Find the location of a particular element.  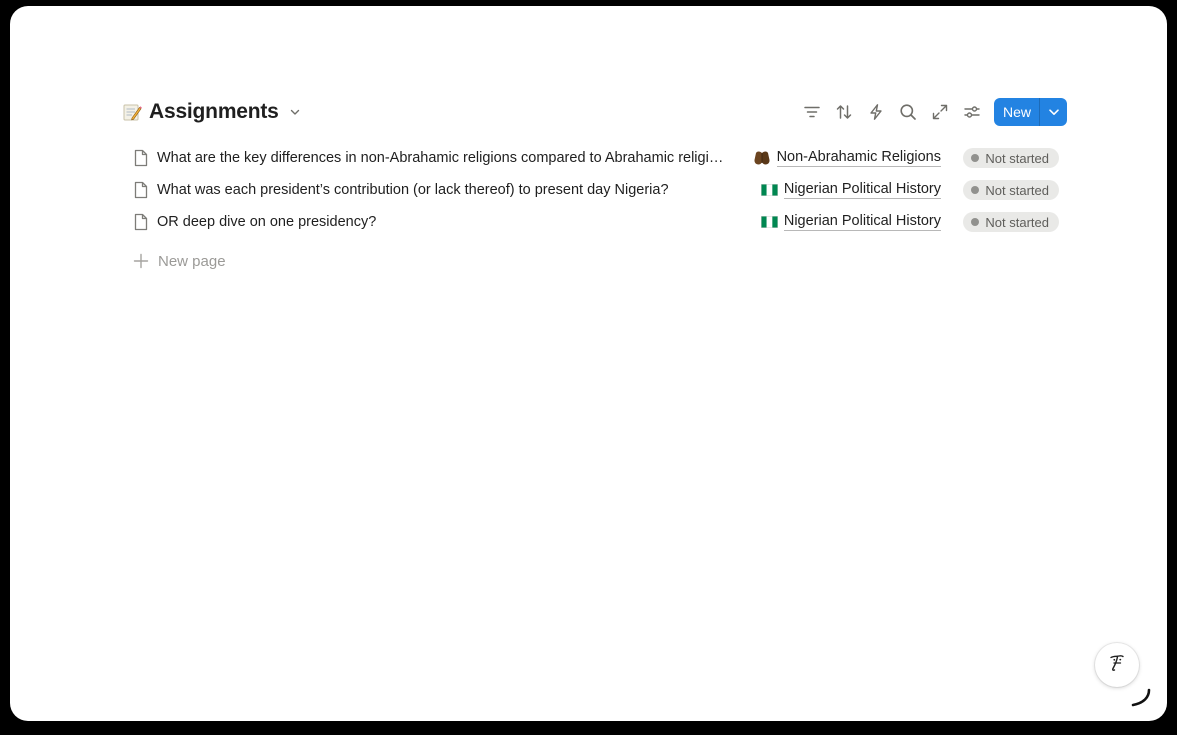

new-button: New is located at coordinates (1030, 112).